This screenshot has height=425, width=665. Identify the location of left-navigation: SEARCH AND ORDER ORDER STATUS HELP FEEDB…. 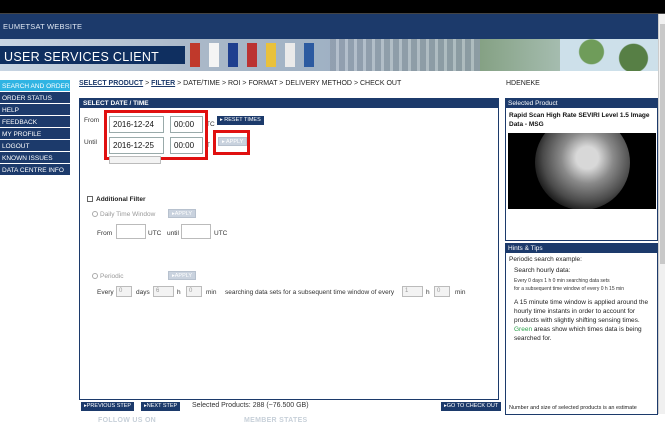
(35, 128).